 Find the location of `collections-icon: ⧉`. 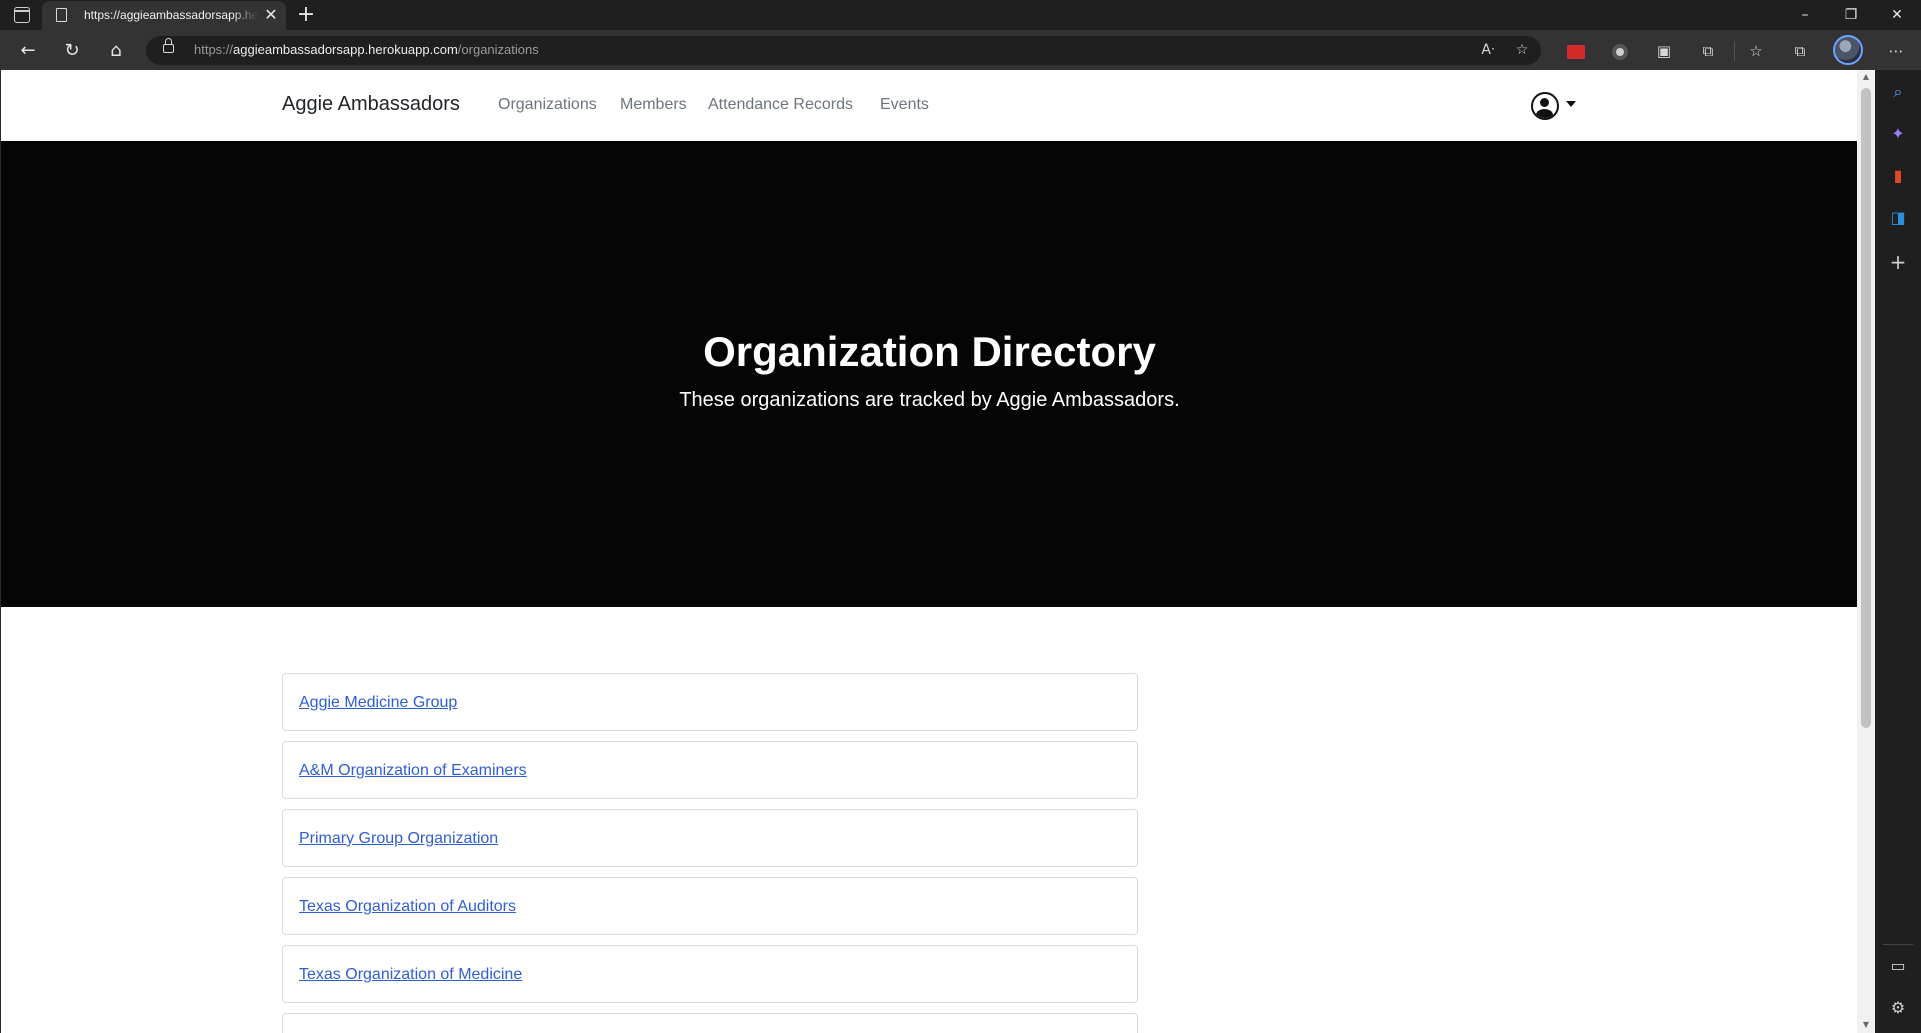

collections-icon: ⧉ is located at coordinates (1800, 51).